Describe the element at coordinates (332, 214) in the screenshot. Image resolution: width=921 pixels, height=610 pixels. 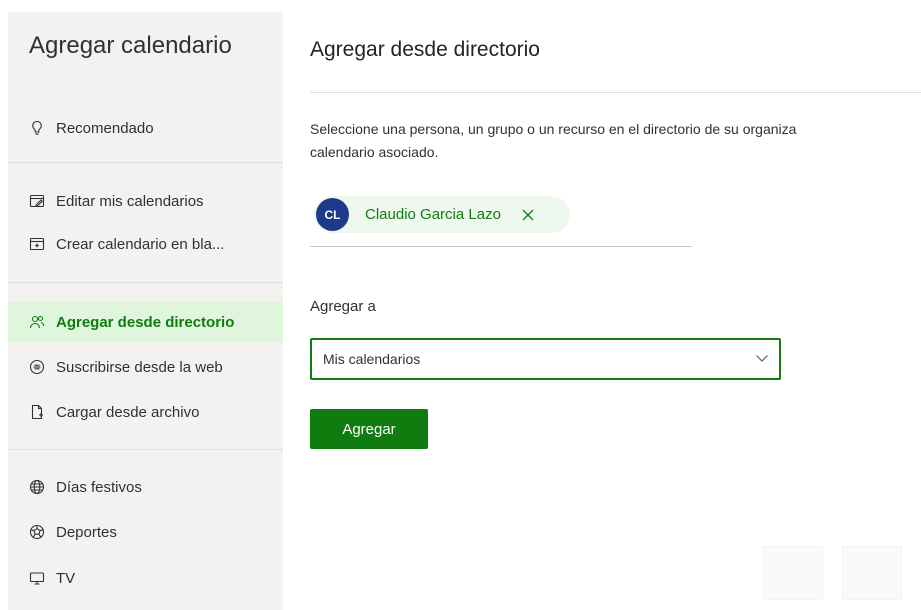
I see `avatar: CL` at that location.